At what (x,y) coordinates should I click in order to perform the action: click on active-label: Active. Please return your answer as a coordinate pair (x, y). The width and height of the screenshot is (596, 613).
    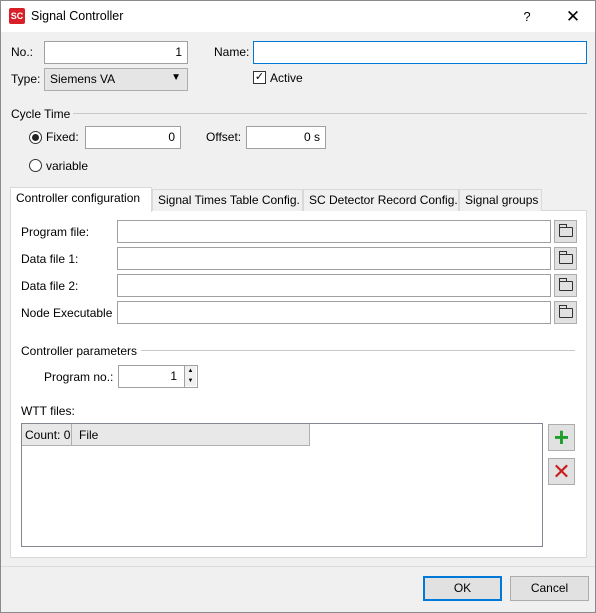
    Looking at the image, I should click on (286, 78).